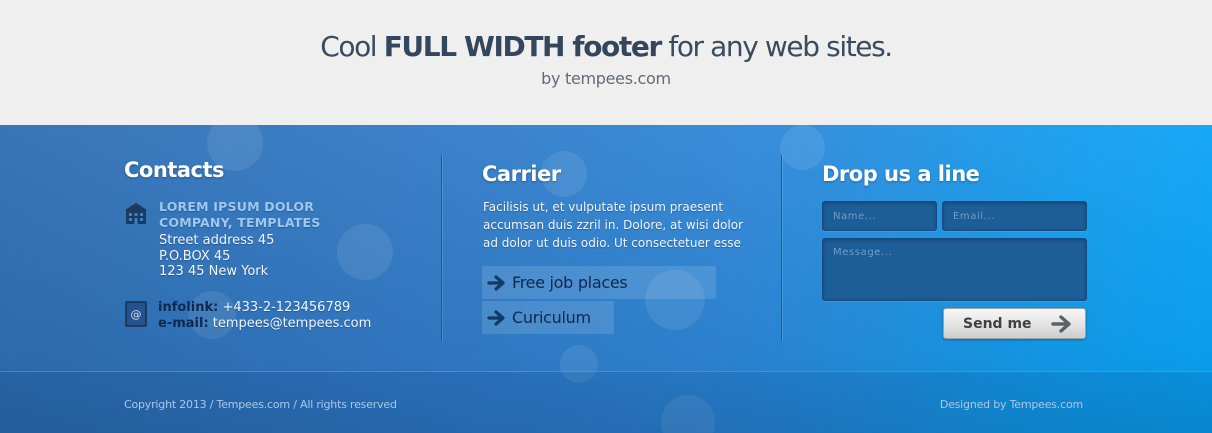  What do you see at coordinates (286, 307) in the screenshot?
I see `infolink-value: +433-2-123456789` at bounding box center [286, 307].